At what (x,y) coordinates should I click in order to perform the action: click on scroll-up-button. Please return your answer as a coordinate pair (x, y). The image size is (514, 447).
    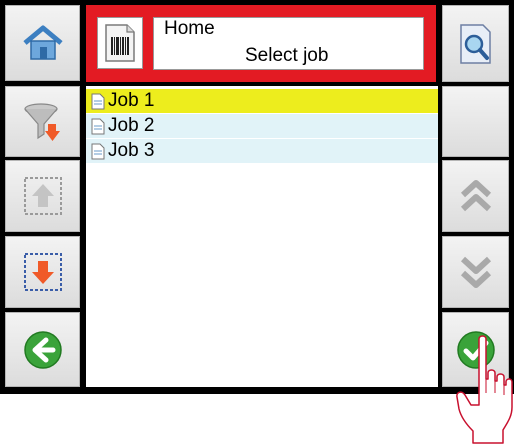
    Looking at the image, I should click on (475, 196).